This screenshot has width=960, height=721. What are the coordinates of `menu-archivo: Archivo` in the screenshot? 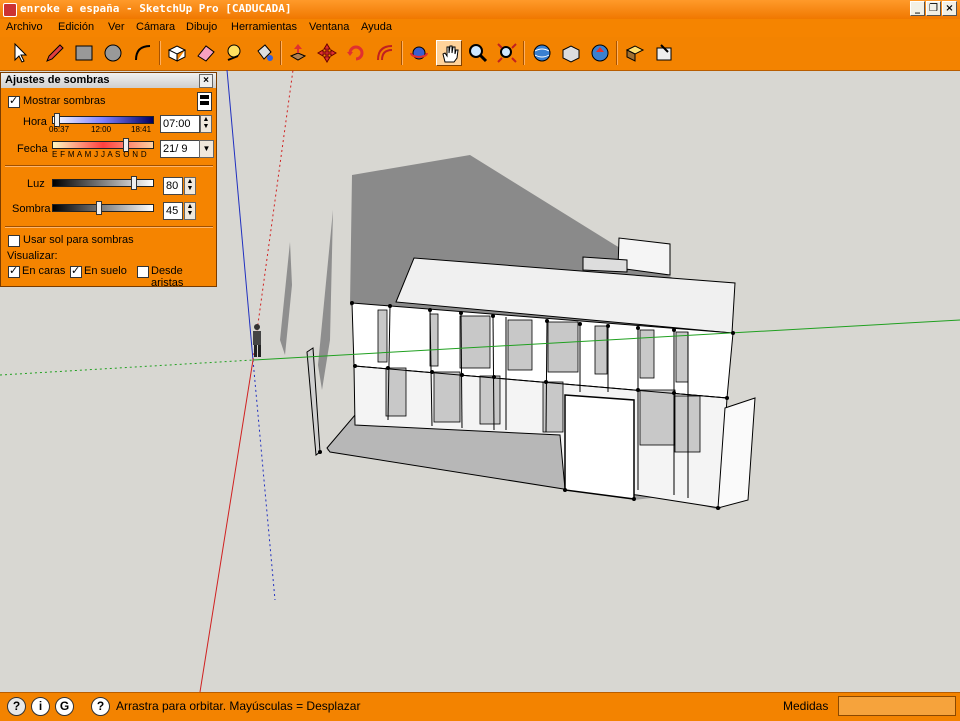 It's located at (24, 27).